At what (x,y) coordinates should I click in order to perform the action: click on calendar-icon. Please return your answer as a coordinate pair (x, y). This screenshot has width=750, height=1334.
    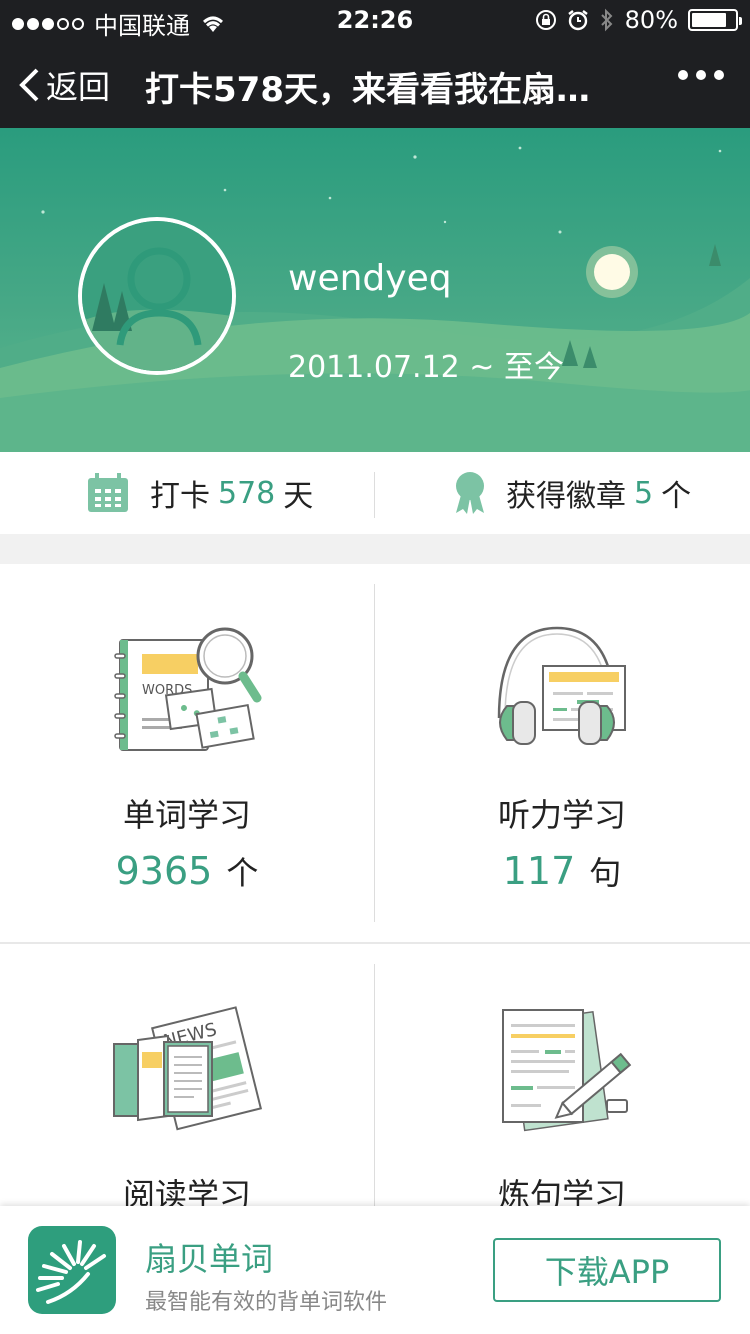
    Looking at the image, I should click on (108, 492).